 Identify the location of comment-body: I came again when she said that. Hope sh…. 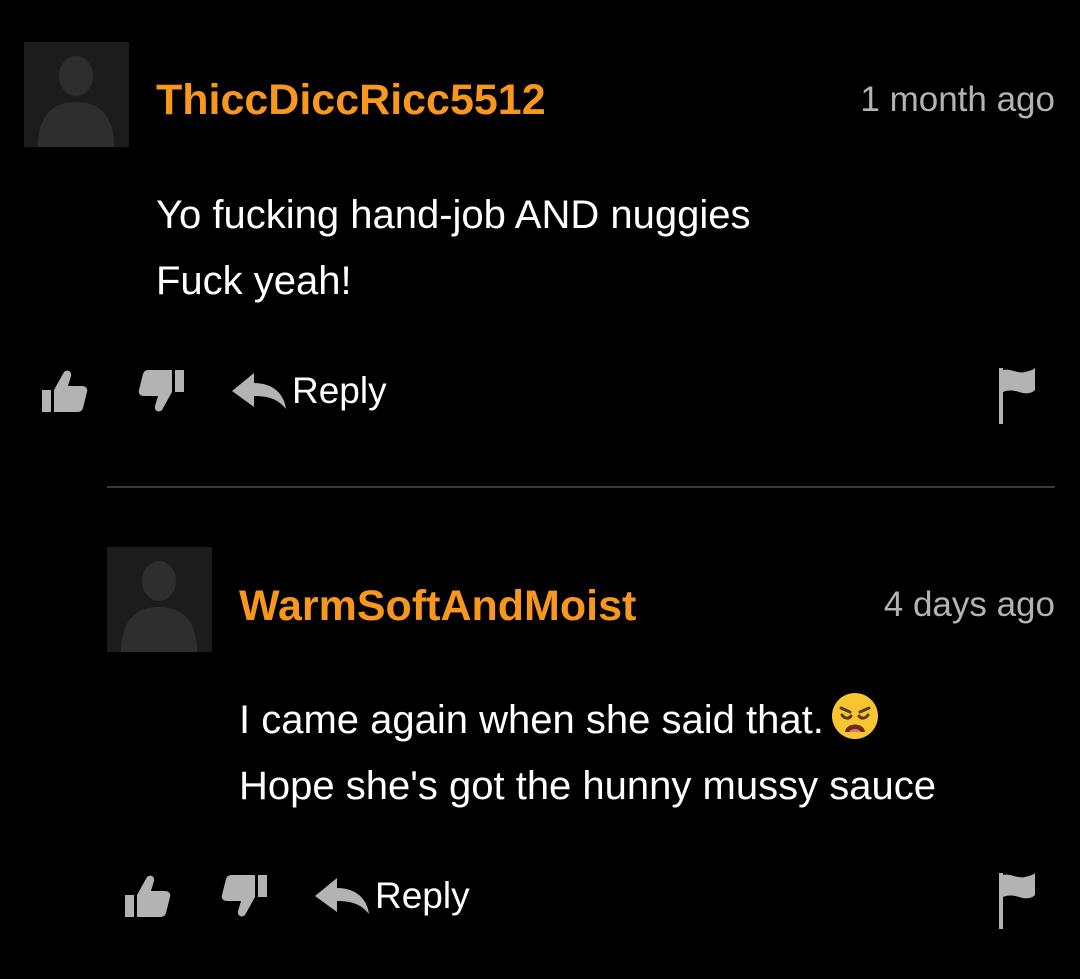
(587, 753).